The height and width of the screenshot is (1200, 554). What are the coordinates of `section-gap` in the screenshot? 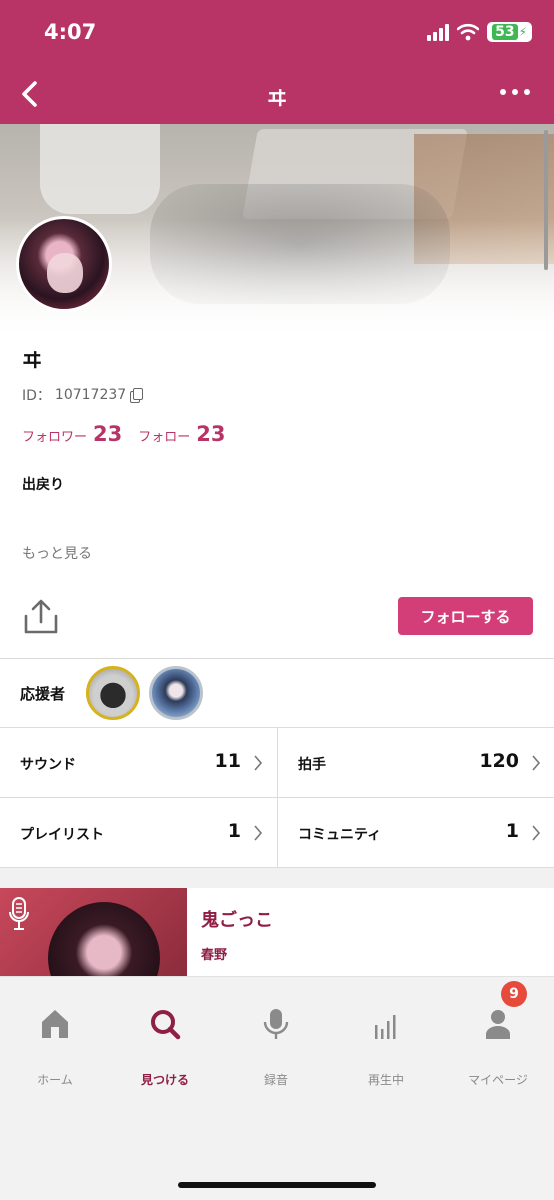 It's located at (277, 878).